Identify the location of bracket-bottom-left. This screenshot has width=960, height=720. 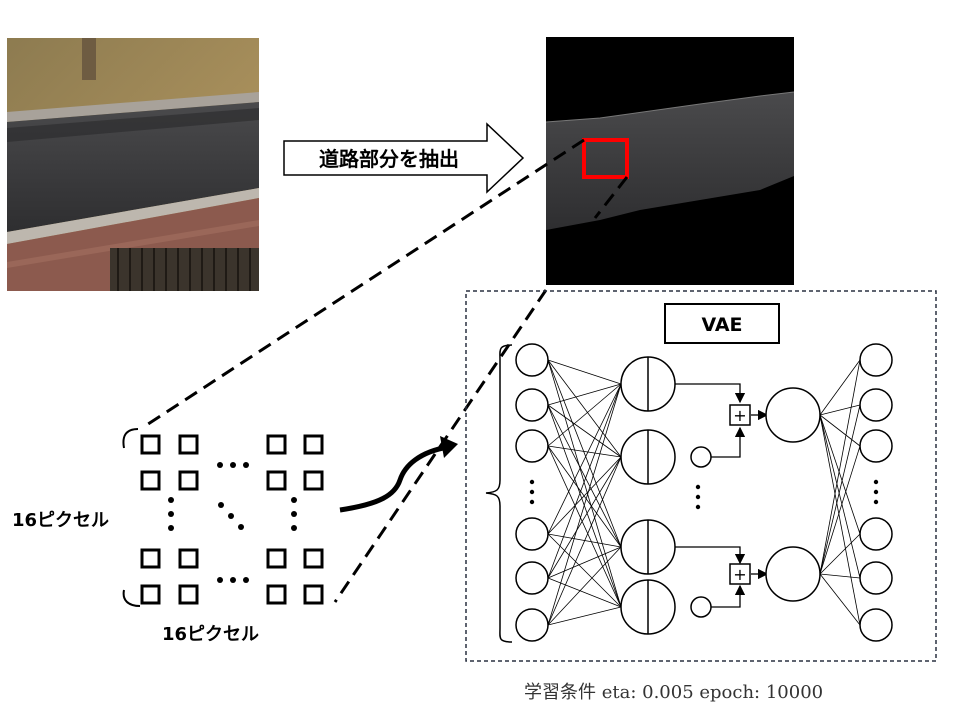
(131, 598).